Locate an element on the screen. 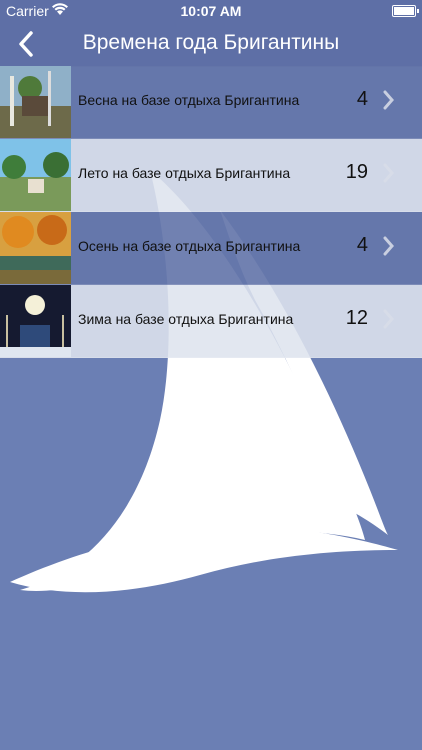 This screenshot has height=750, width=422. list-item-label: Осень на базе отдыха Бригантина is located at coordinates (189, 246).